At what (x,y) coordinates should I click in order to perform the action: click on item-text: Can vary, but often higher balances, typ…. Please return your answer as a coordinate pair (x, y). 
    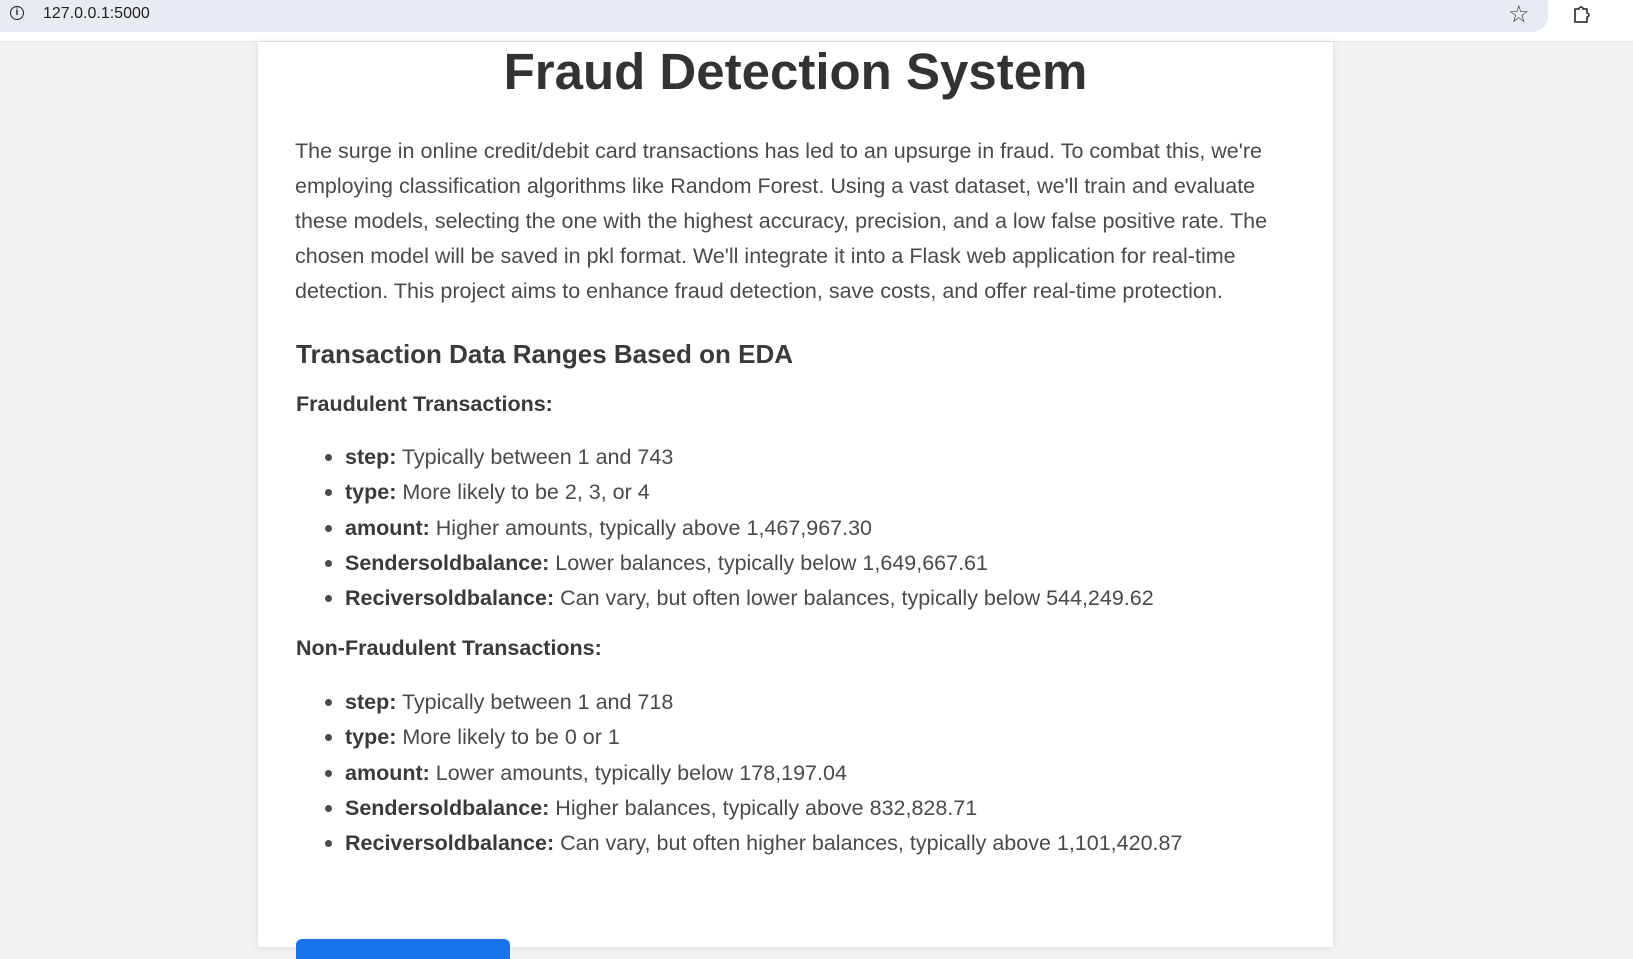
    Looking at the image, I should click on (868, 843).